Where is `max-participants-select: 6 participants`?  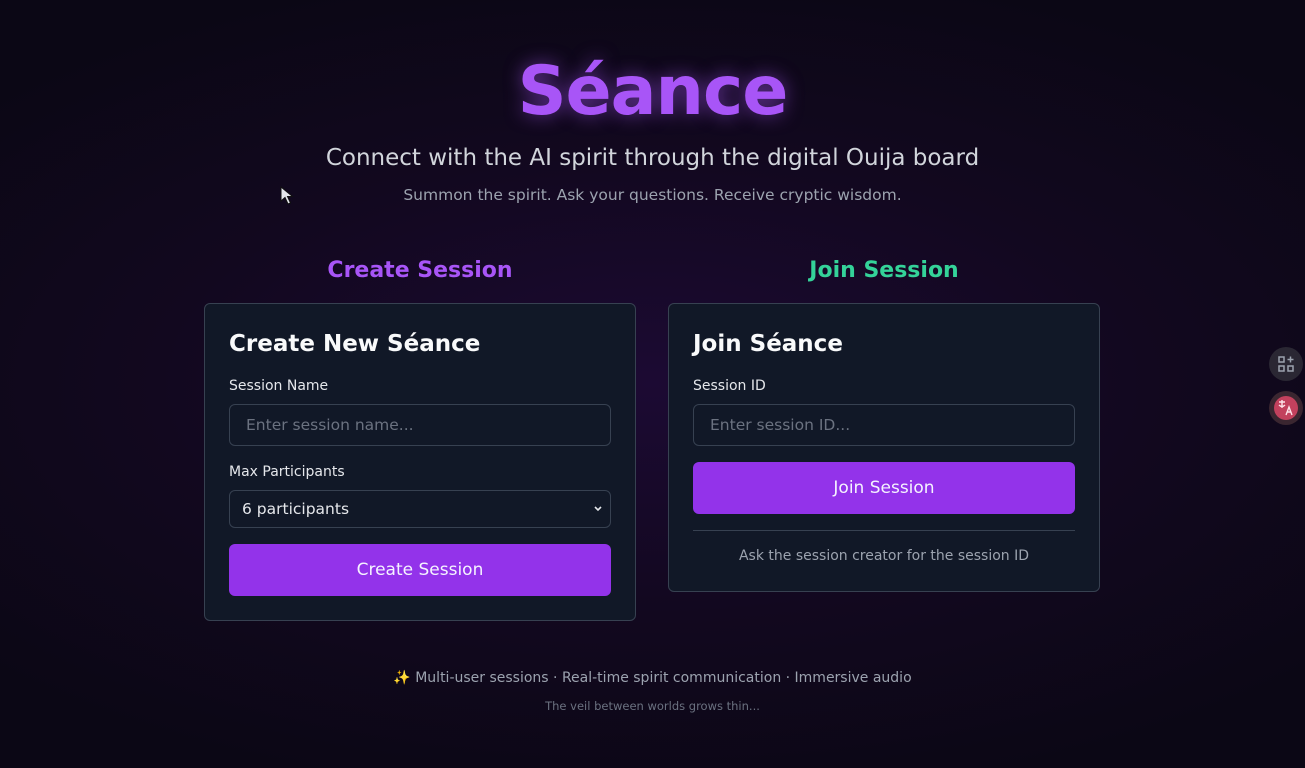 max-participants-select: 6 participants is located at coordinates (420, 509).